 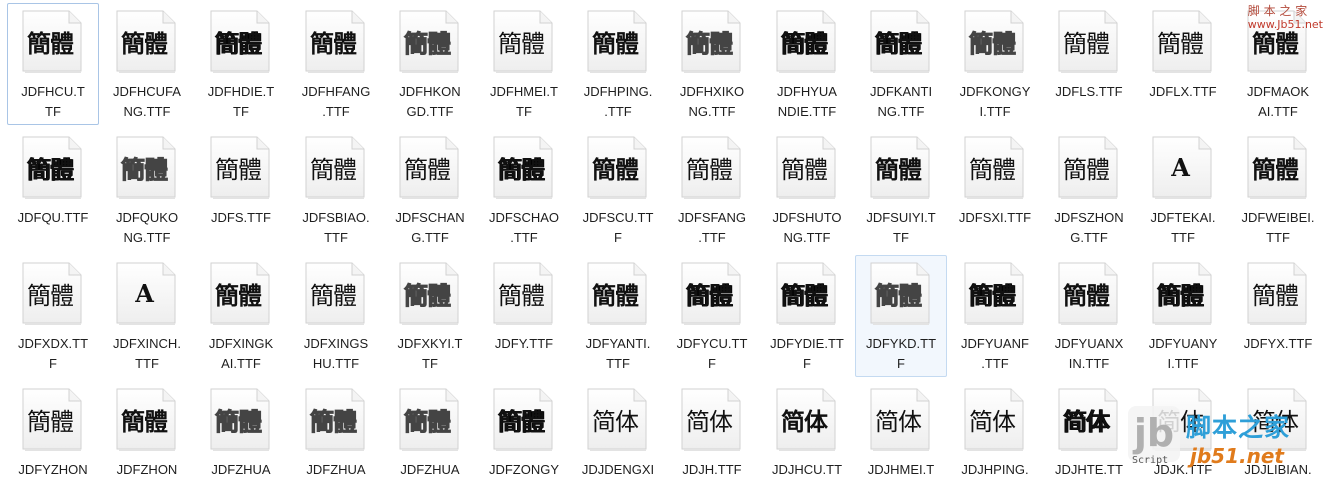 What do you see at coordinates (1278, 316) in the screenshot?
I see `file-item: 簡體 JDFYX.TTF` at bounding box center [1278, 316].